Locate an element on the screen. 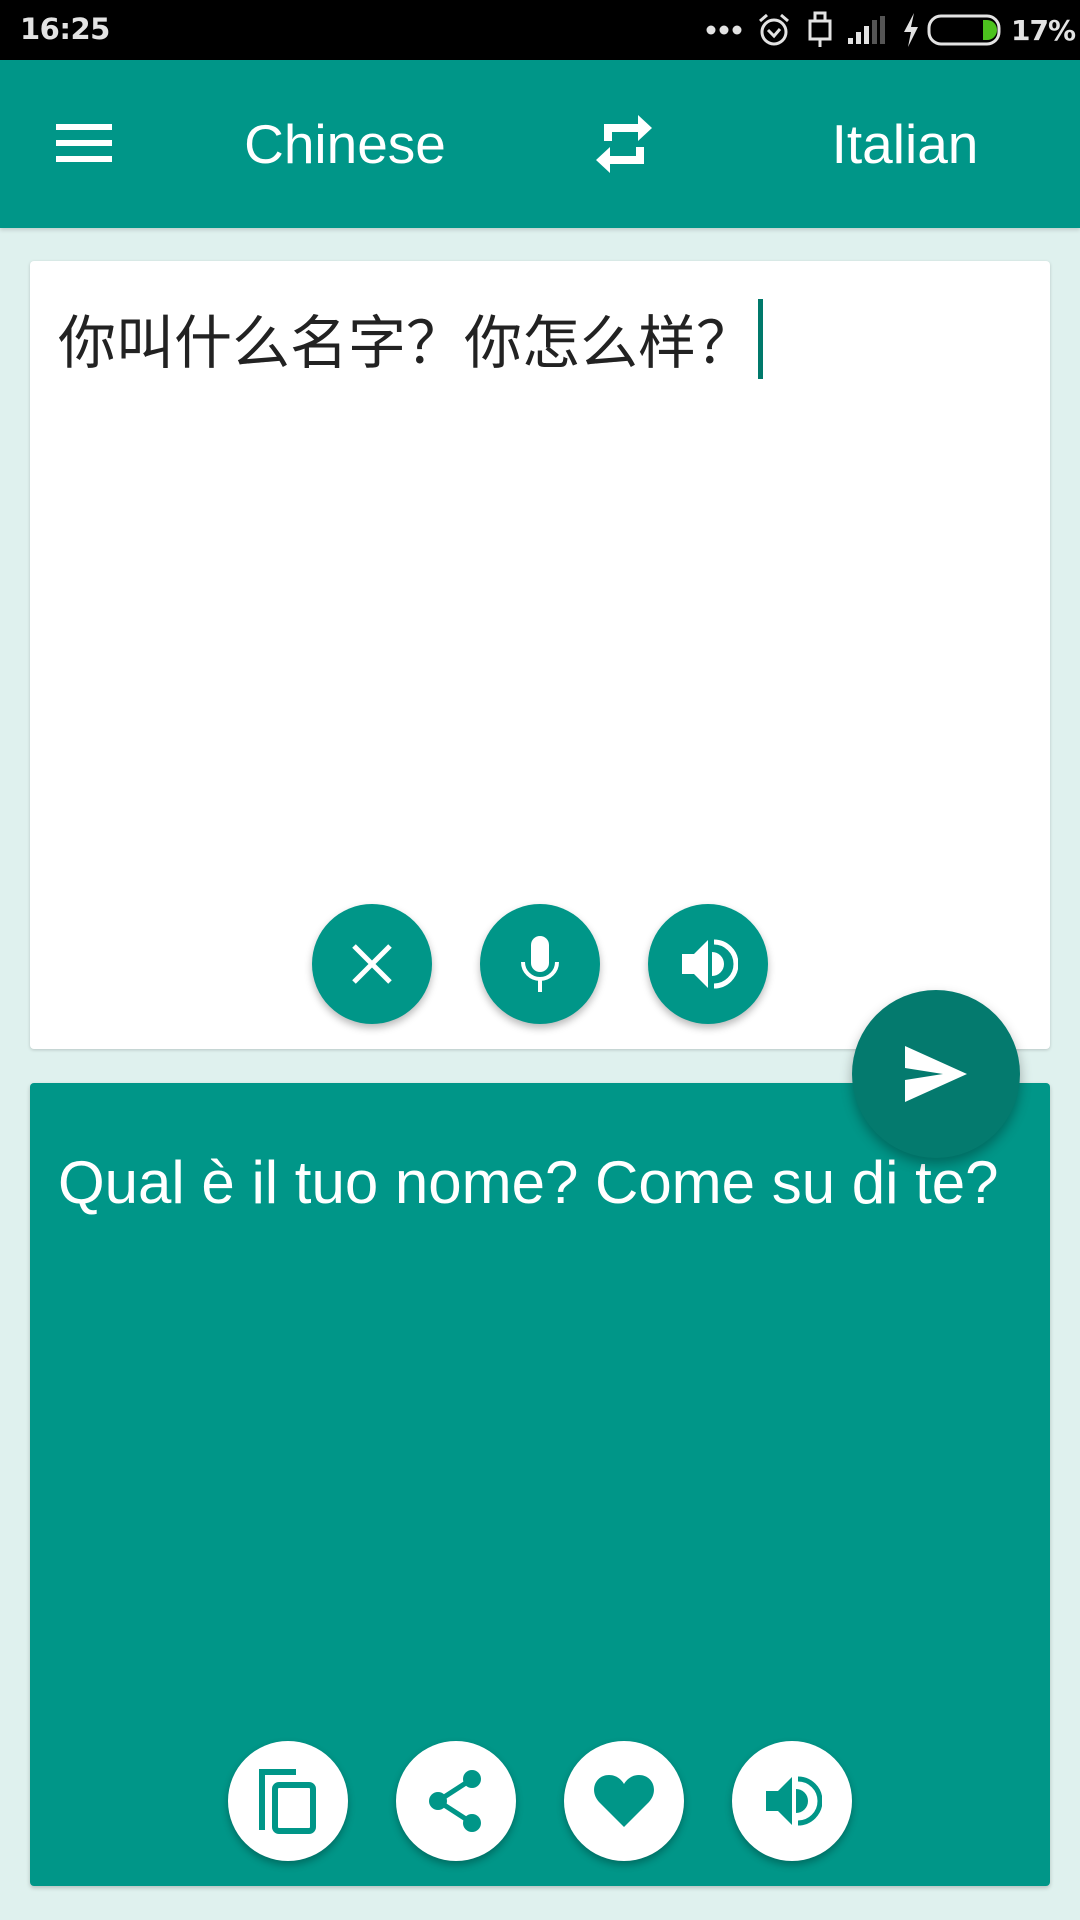  send-icon is located at coordinates (936, 1074).